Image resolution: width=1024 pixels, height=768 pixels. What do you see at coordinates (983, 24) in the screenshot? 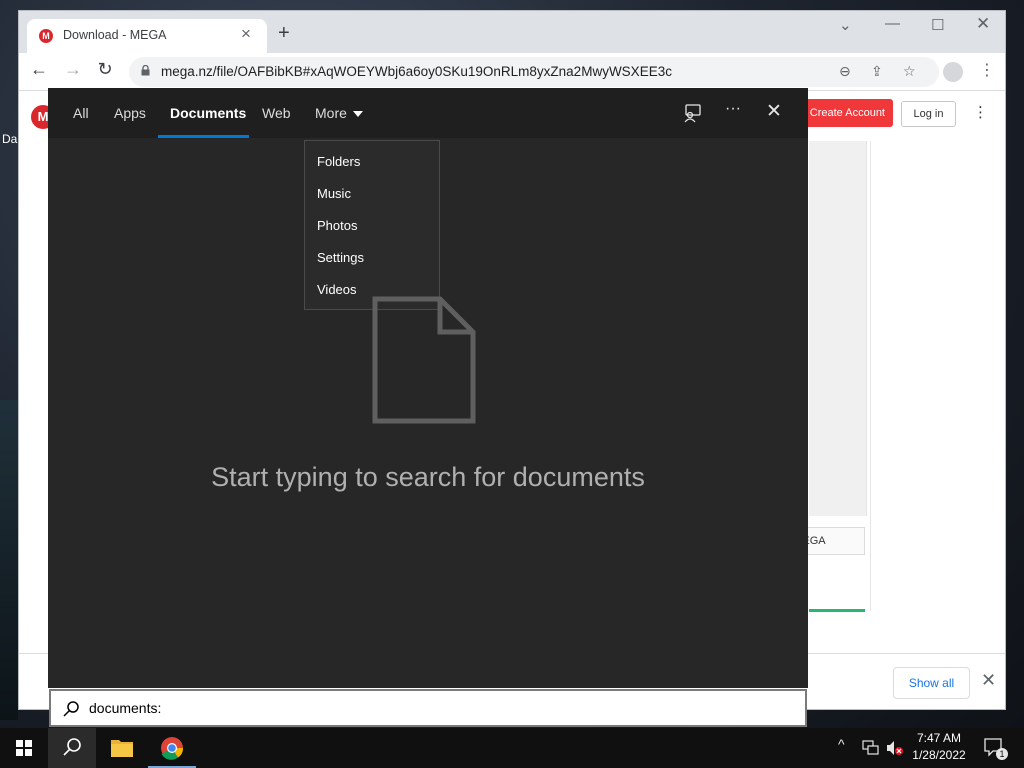
I see `close-window-button: ✕` at bounding box center [983, 24].